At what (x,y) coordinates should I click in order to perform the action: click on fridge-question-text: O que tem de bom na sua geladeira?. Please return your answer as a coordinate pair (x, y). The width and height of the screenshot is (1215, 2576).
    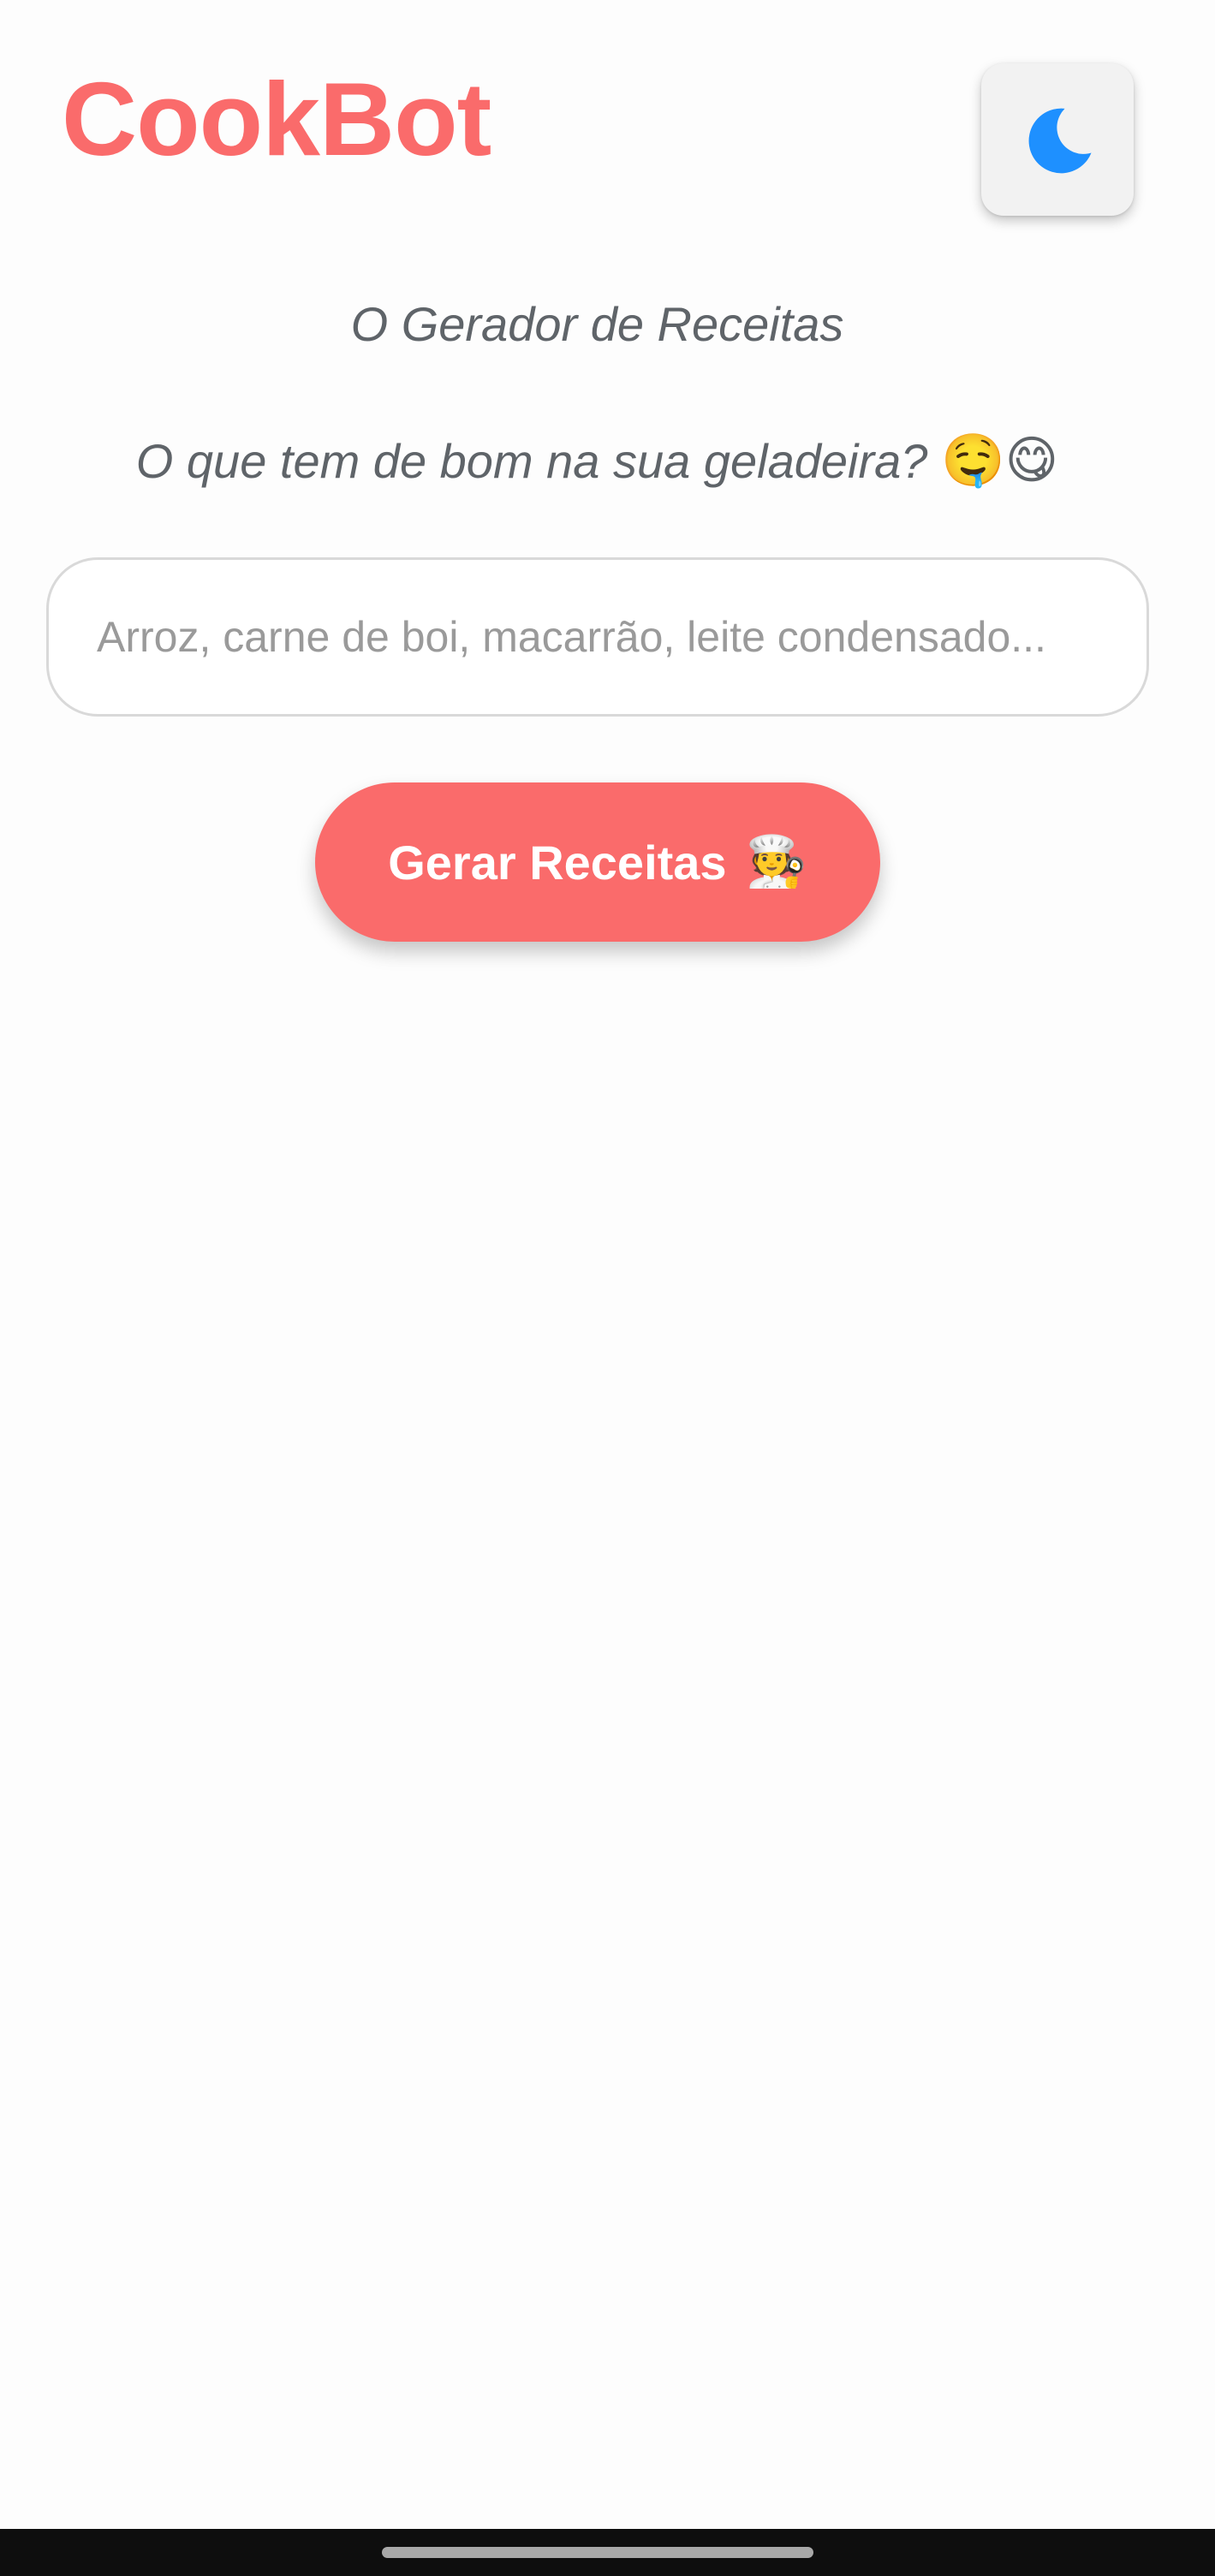
    Looking at the image, I should click on (531, 461).